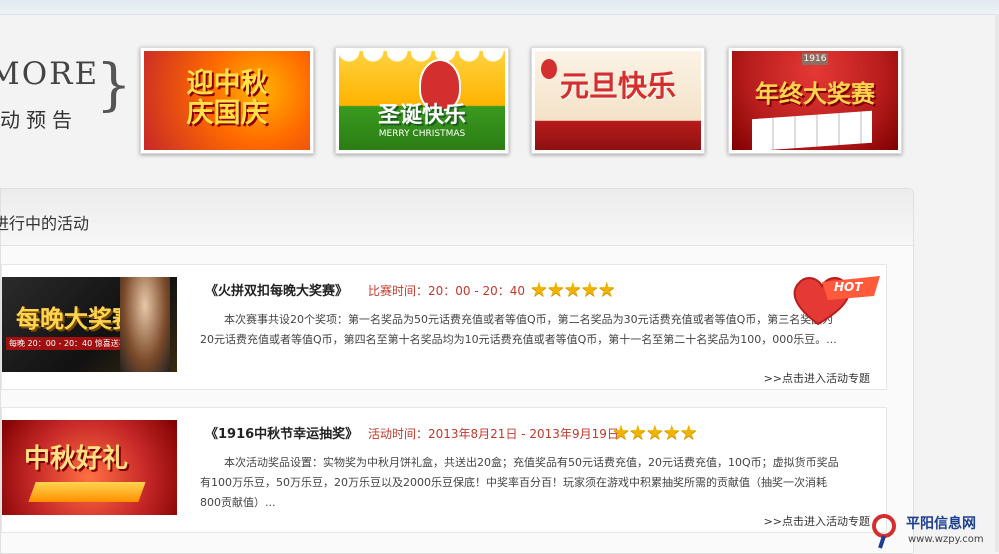 The width and height of the screenshot is (999, 554). What do you see at coordinates (276, 289) in the screenshot?
I see `activity-title: 《火拼双扣每晚大奖赛》` at bounding box center [276, 289].